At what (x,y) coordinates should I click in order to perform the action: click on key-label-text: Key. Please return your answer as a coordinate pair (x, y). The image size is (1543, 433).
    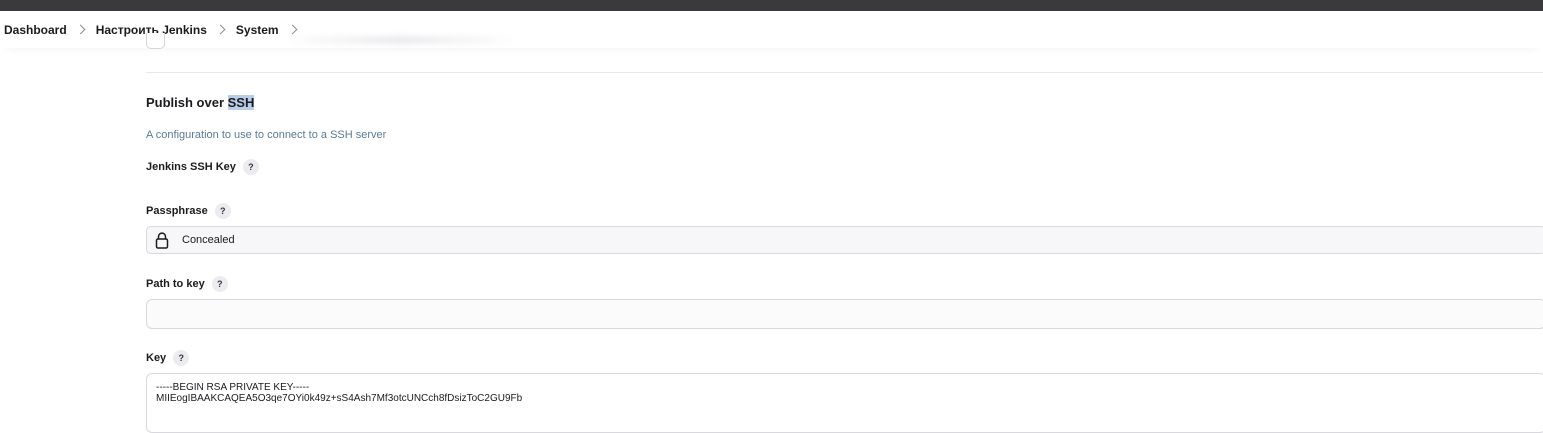
    Looking at the image, I should click on (156, 358).